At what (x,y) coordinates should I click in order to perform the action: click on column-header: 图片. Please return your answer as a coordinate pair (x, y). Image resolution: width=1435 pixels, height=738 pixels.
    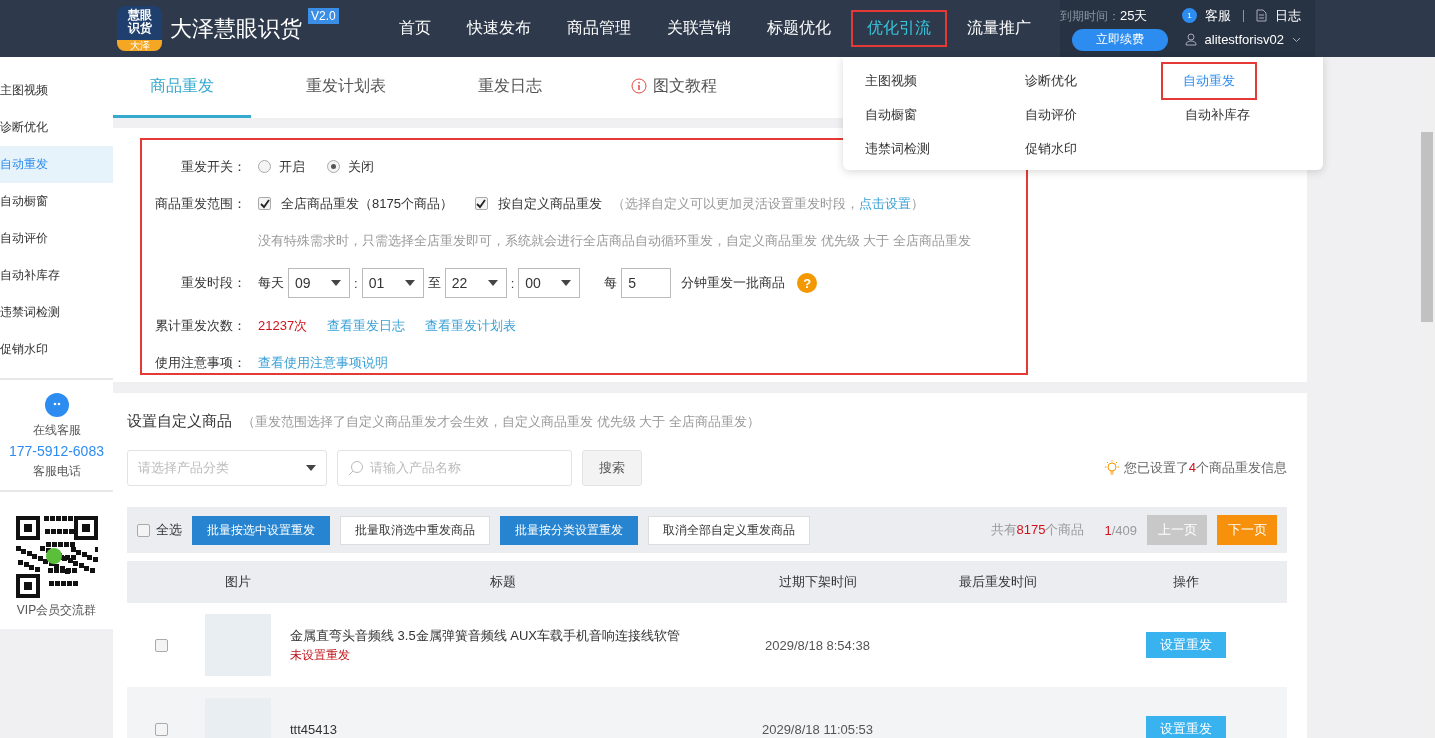
    Looking at the image, I should click on (237, 582).